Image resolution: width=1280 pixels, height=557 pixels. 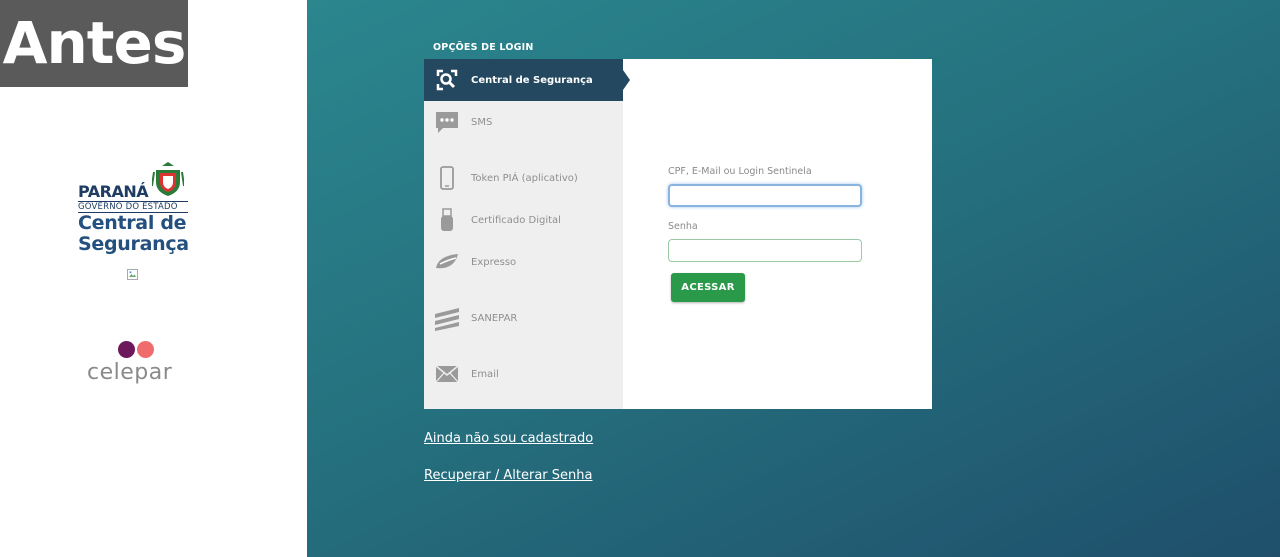 I want to click on menu-label: Expresso, so click(x=494, y=262).